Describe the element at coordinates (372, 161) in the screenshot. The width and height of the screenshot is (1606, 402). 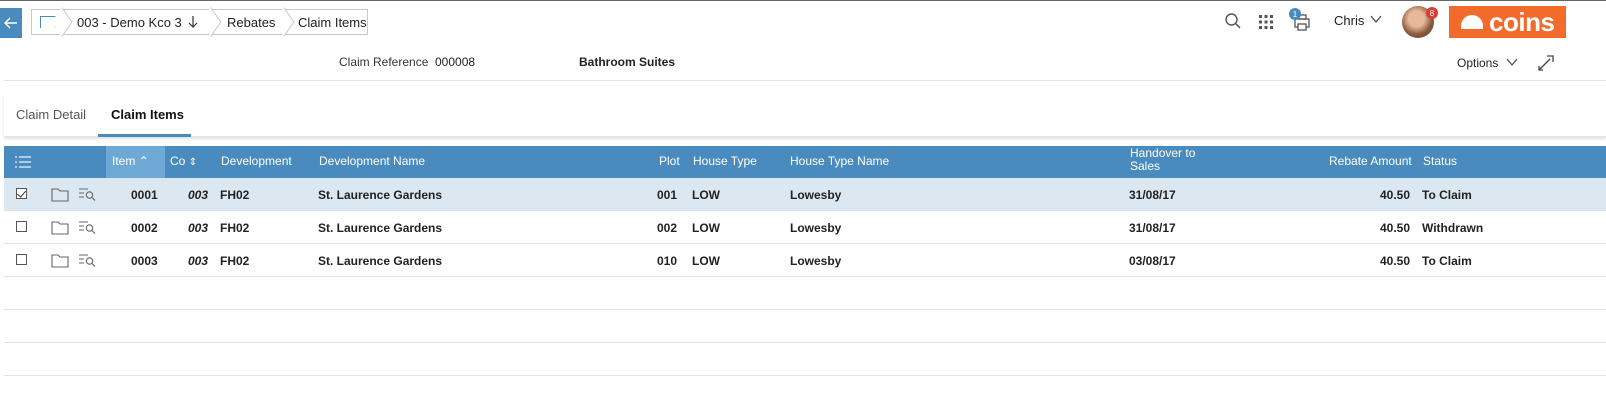
I see `header-development-name: Development Name` at that location.